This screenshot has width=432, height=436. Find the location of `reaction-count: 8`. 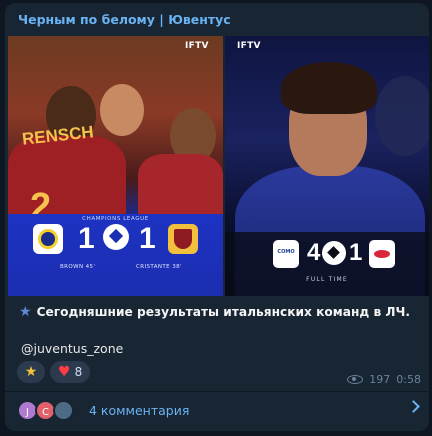

reaction-count: 8 is located at coordinates (78, 372).